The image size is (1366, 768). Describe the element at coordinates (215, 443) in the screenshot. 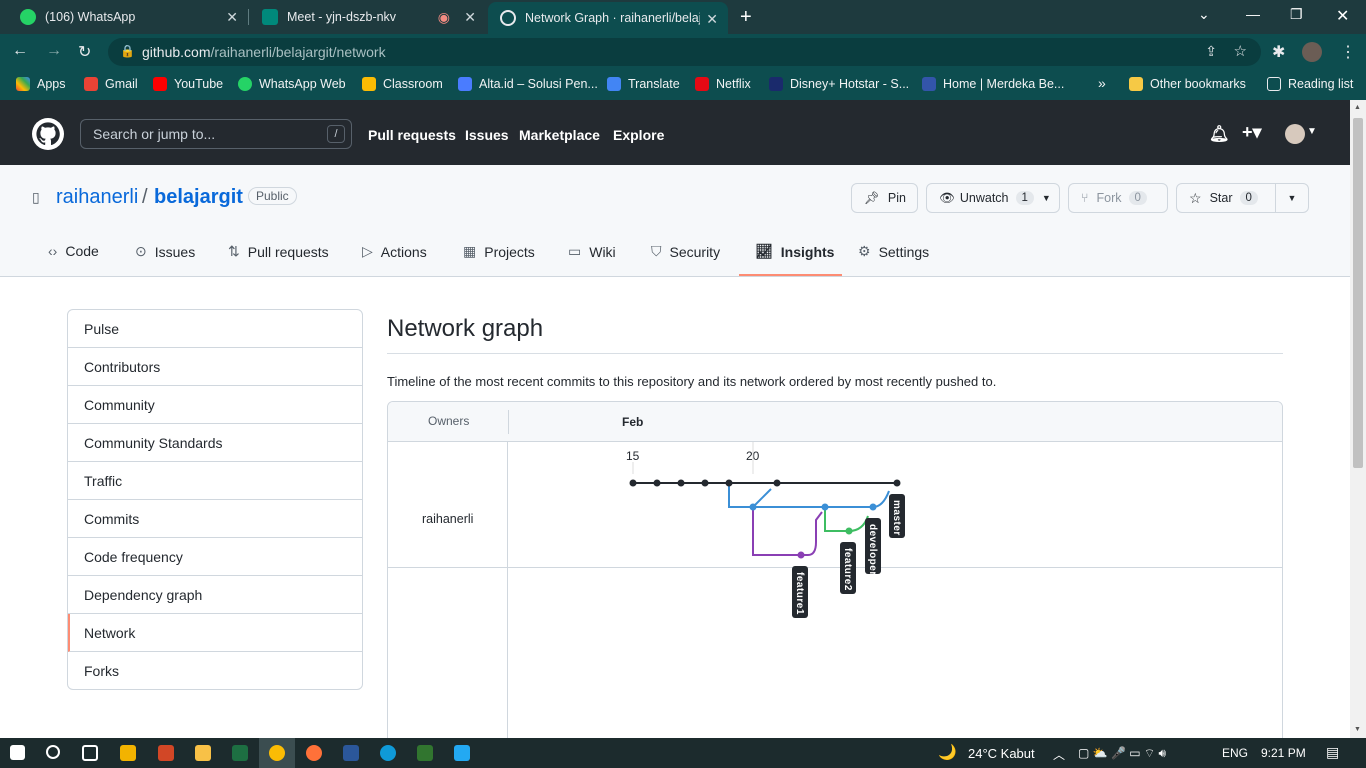

I see `sidebar-item-community-standards: Community Standards` at that location.